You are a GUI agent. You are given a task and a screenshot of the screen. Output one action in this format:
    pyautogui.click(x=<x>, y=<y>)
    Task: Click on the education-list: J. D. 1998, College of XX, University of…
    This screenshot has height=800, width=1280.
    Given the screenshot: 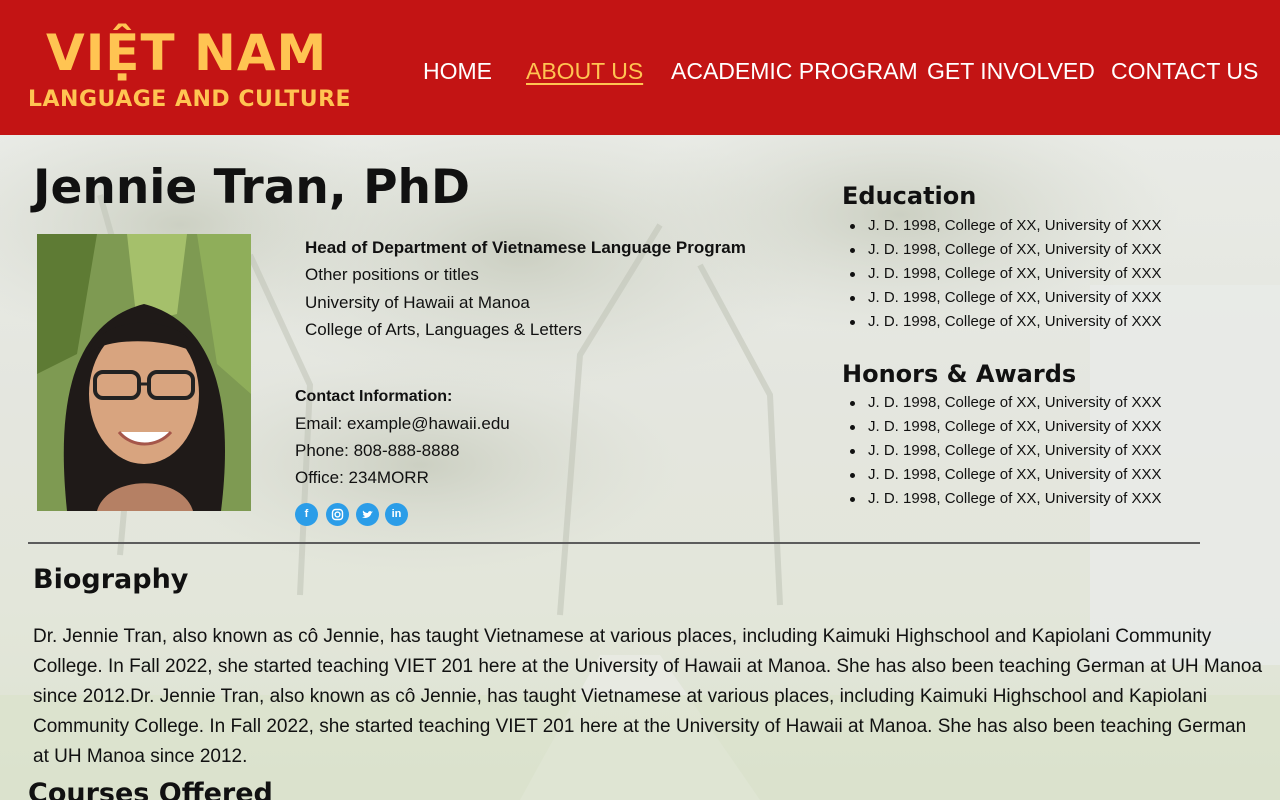 What is the action you would take?
    pyautogui.click(x=1004, y=274)
    